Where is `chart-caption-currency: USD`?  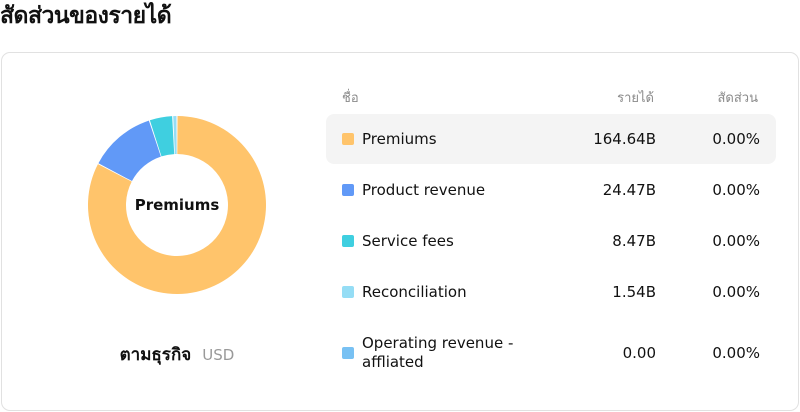 chart-caption-currency: USD is located at coordinates (218, 355).